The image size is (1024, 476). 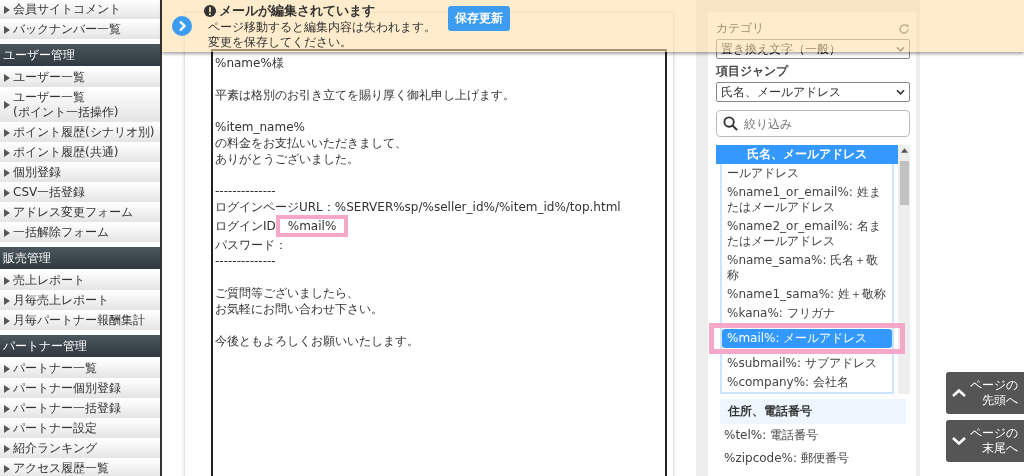 What do you see at coordinates (287, 293) in the screenshot?
I see `editor-line: ご質問等ございましたら、` at bounding box center [287, 293].